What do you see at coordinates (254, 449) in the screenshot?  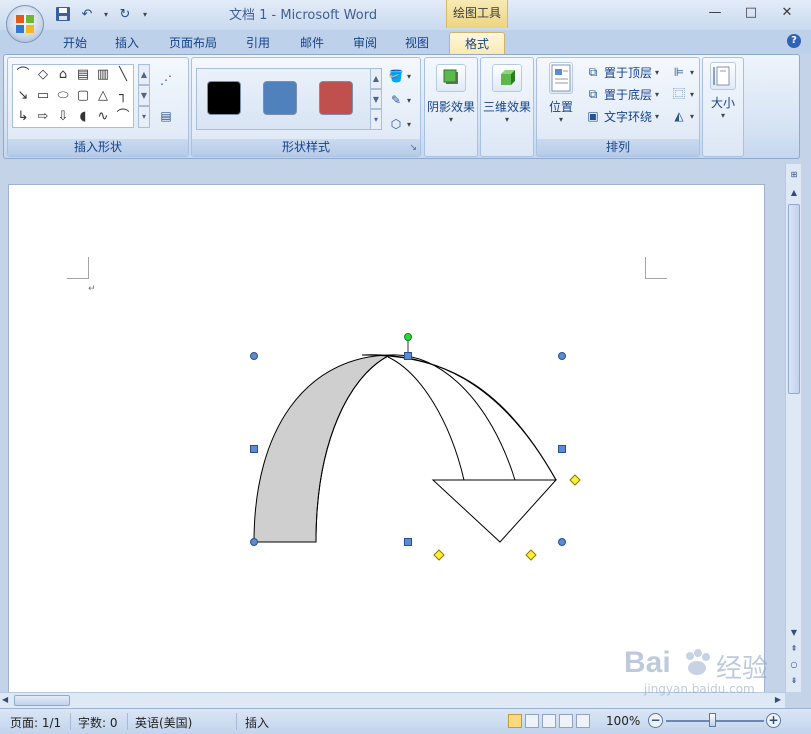 I see `resize-handle-middle-left` at bounding box center [254, 449].